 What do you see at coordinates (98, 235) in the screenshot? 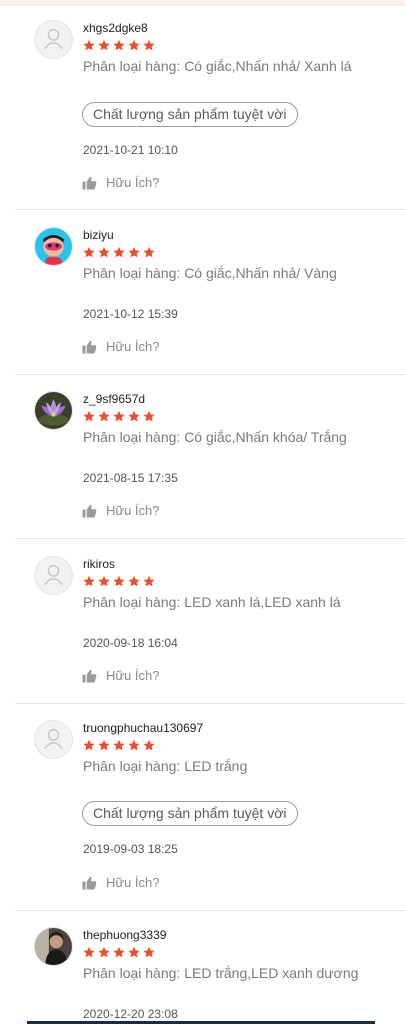
I see `username: biziyu` at bounding box center [98, 235].